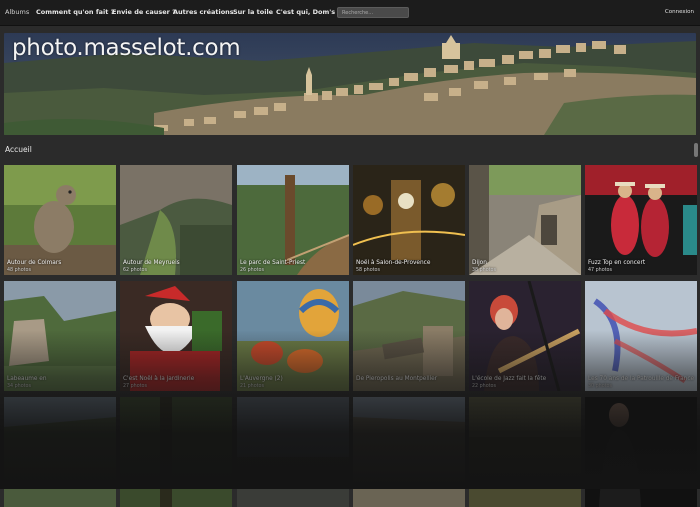  What do you see at coordinates (253, 12) in the screenshot?
I see `nav-sur-la-toile: Sur la toile` at bounding box center [253, 12].